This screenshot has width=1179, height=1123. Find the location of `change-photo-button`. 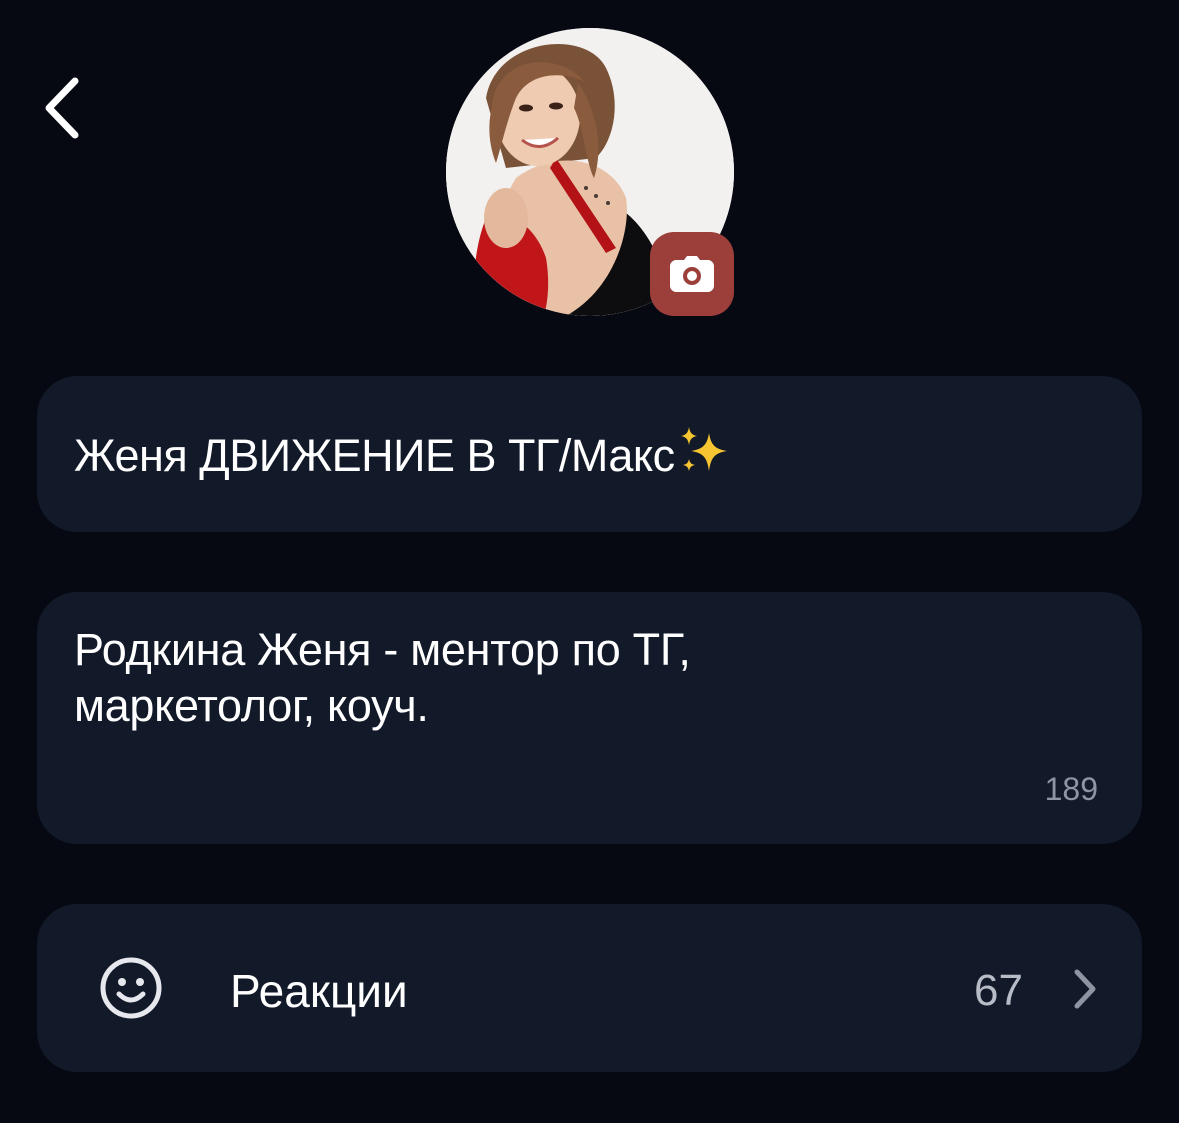

change-photo-button is located at coordinates (692, 274).